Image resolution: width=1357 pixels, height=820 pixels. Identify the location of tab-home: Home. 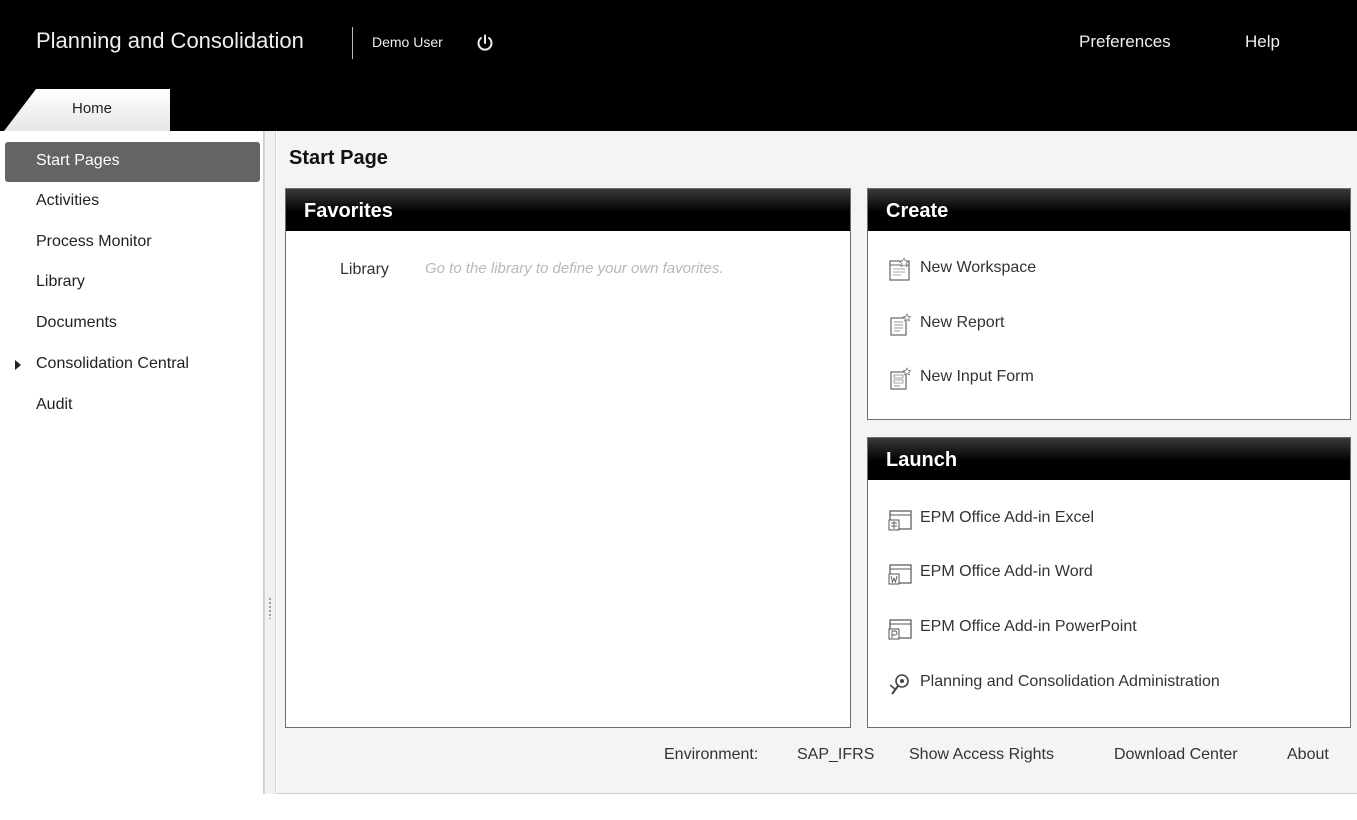
(87, 109).